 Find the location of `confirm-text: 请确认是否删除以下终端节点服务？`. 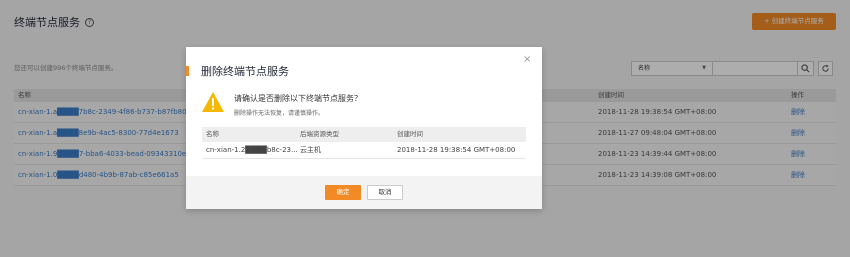

confirm-text: 请确认是否删除以下终端节点服务？ is located at coordinates (298, 98).